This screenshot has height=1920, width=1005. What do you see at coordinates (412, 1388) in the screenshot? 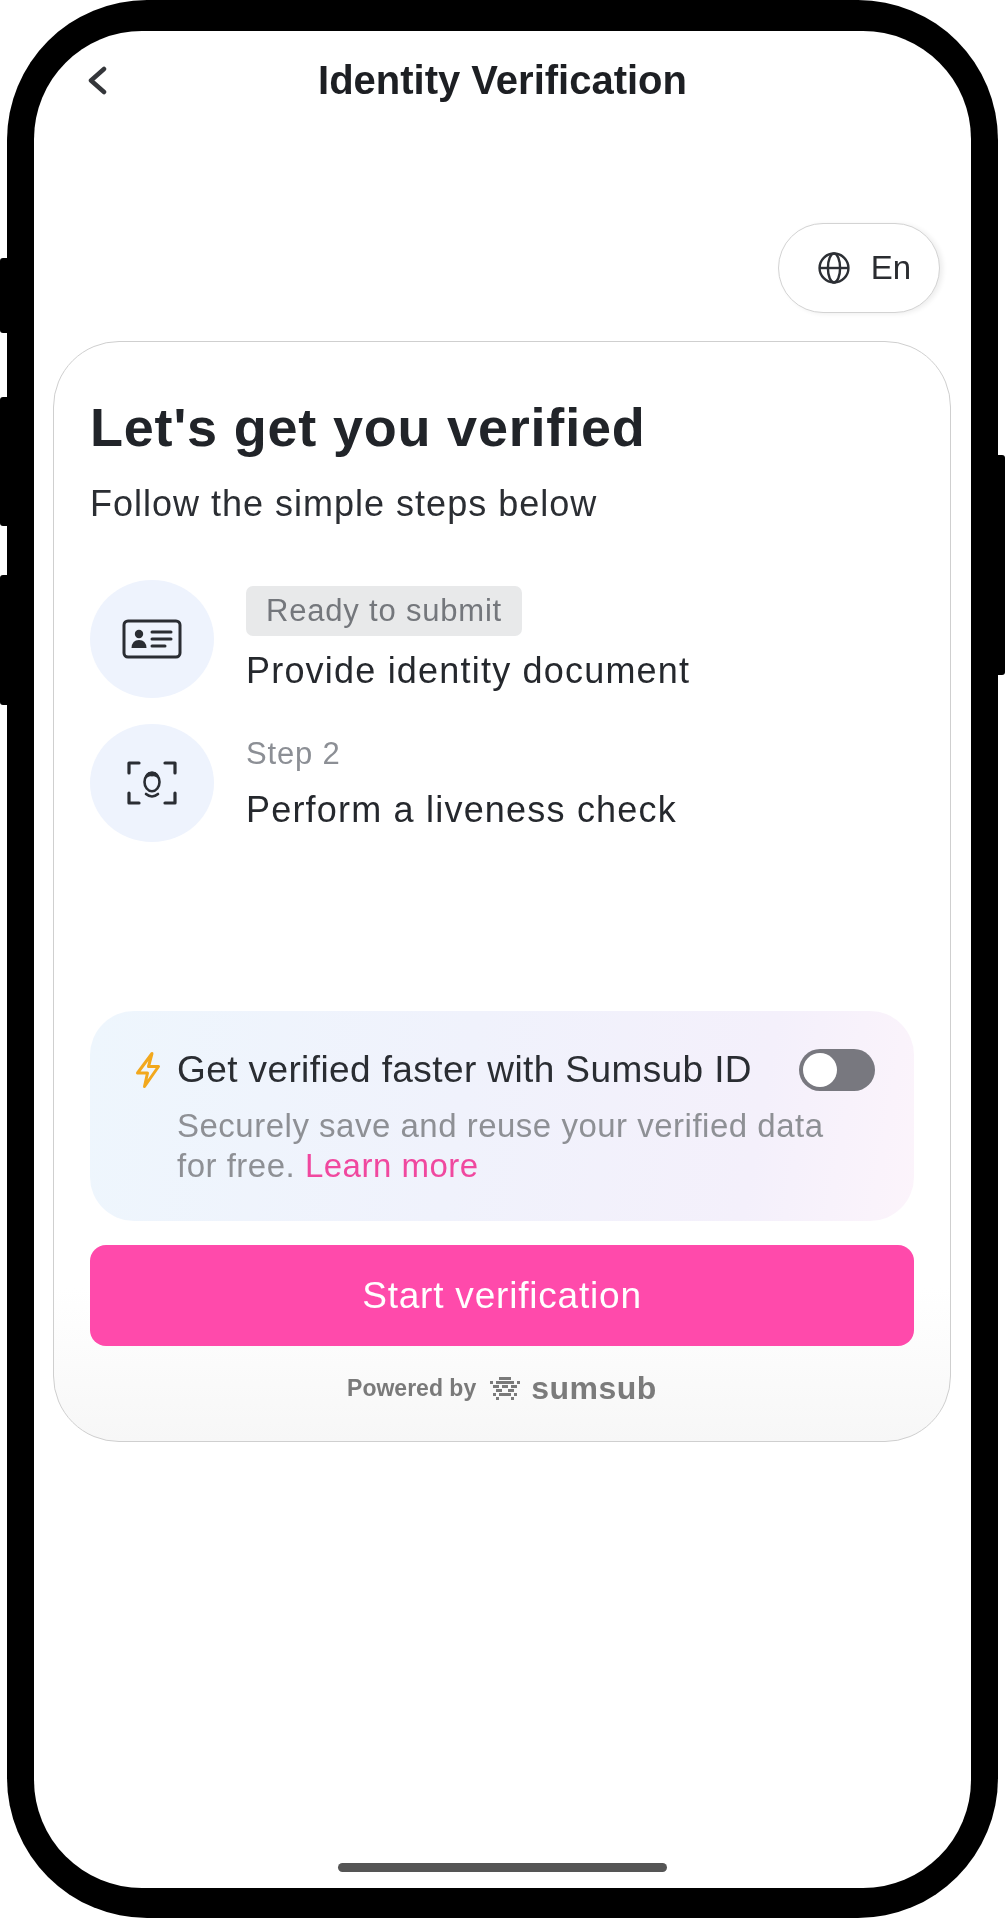
I see `powered-by-text: Powered by` at bounding box center [412, 1388].